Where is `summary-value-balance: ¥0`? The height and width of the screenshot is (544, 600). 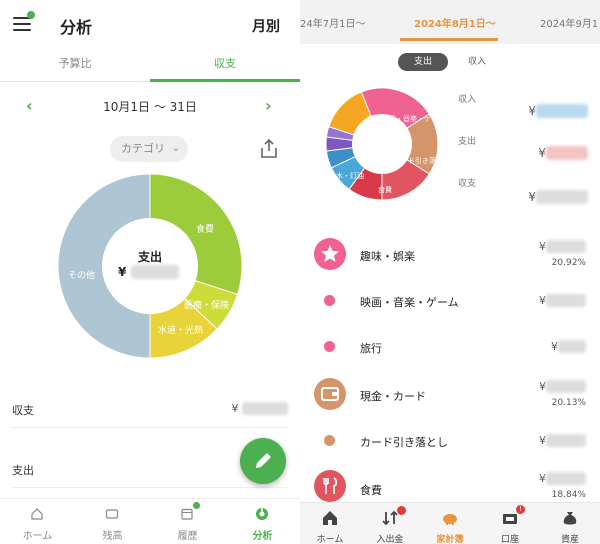
summary-value-balance: ¥0 is located at coordinates (558, 197).